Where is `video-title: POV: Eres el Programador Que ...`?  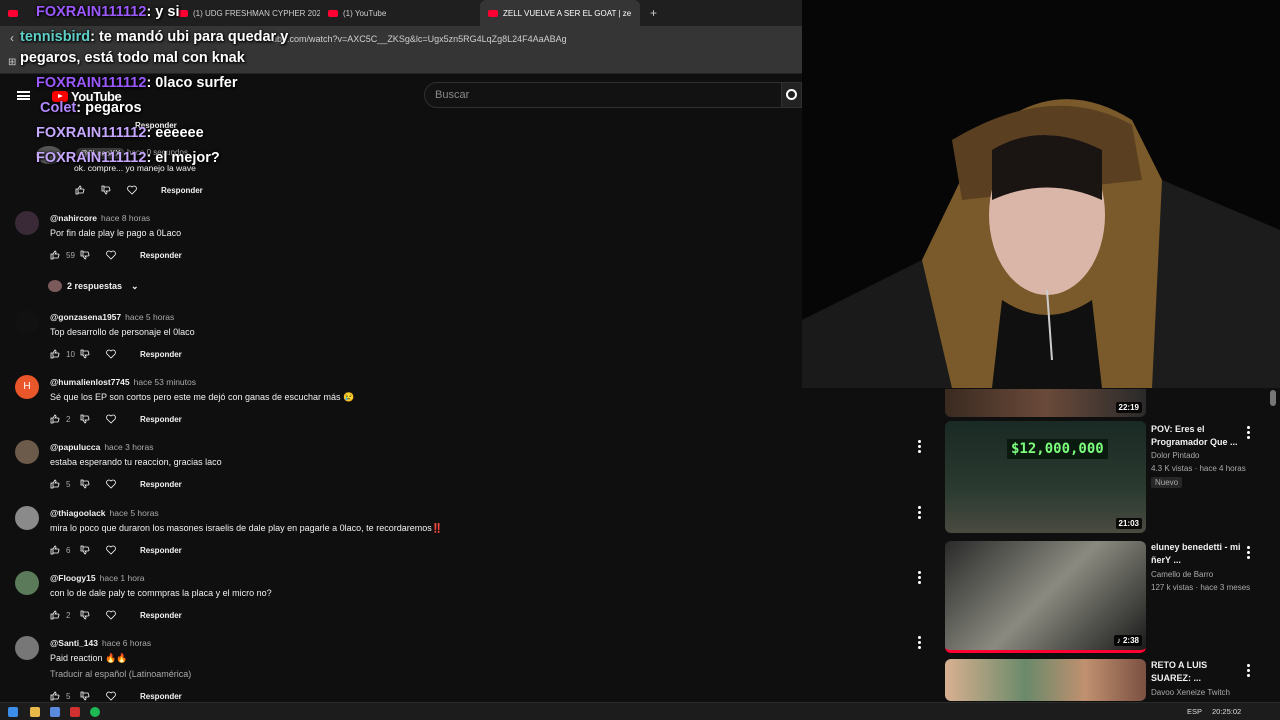
video-title: POV: Eres el Programador Que ... is located at coordinates (1197, 436).